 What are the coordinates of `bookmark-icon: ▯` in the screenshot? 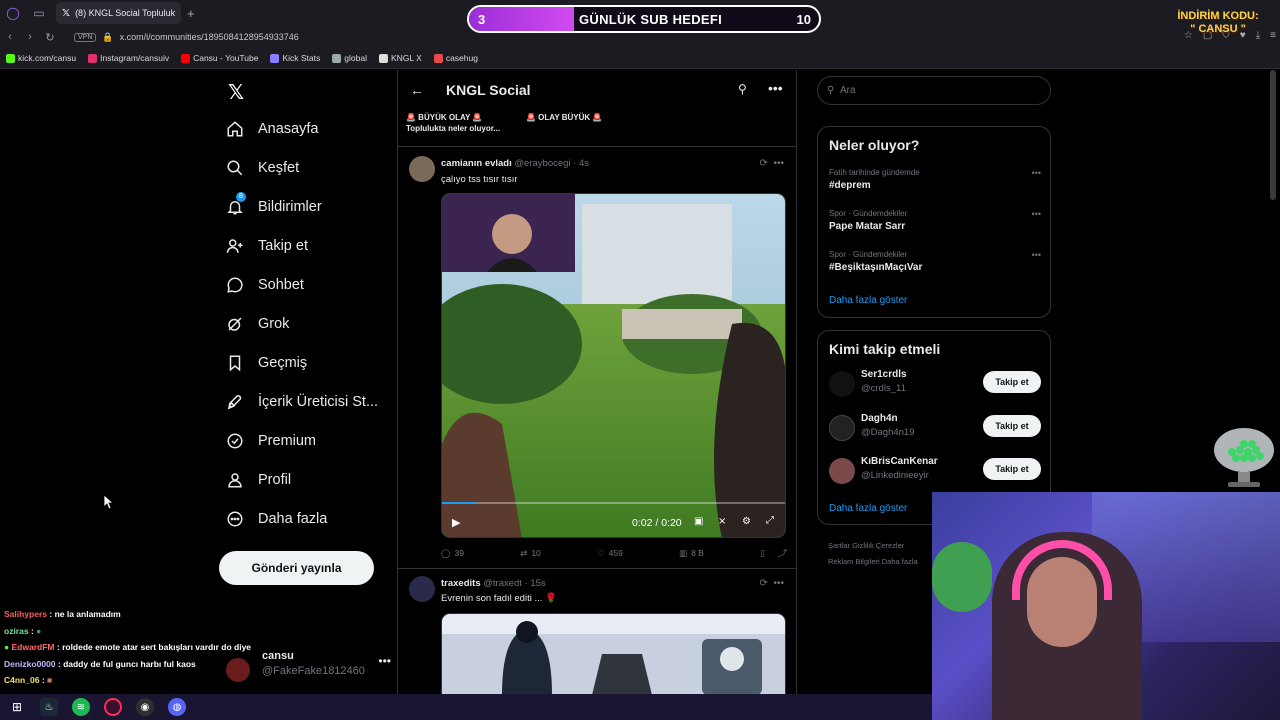 It's located at (762, 553).